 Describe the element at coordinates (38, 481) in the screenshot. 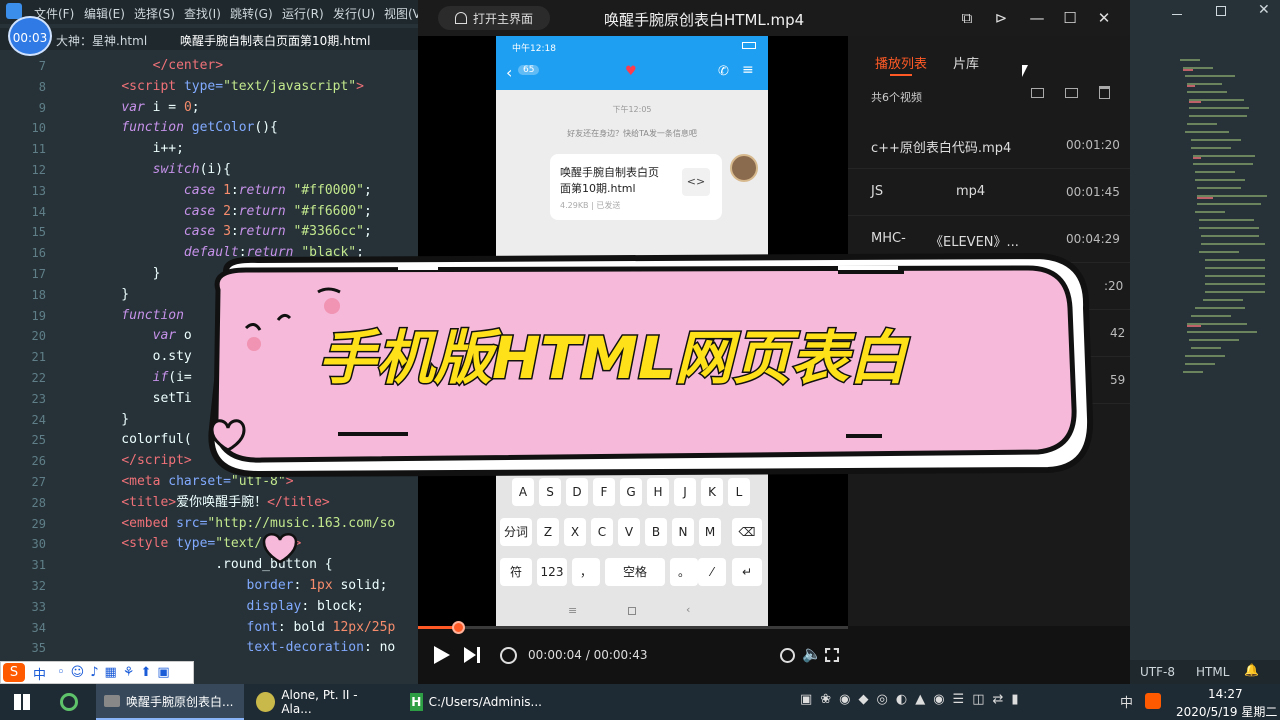

I see `line-number: 27` at that location.